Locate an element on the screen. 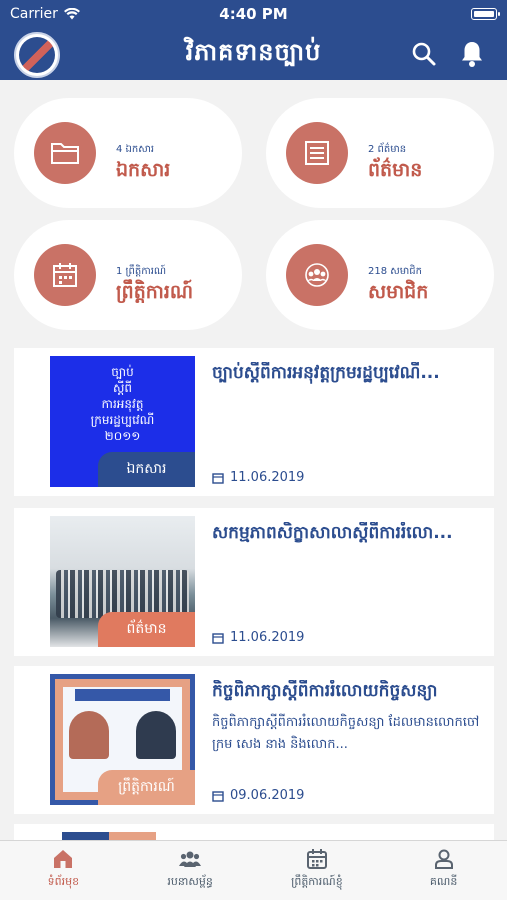 The width and height of the screenshot is (507, 900). category-count: 1 ព្រឹត្តិការណ៍ is located at coordinates (141, 271).